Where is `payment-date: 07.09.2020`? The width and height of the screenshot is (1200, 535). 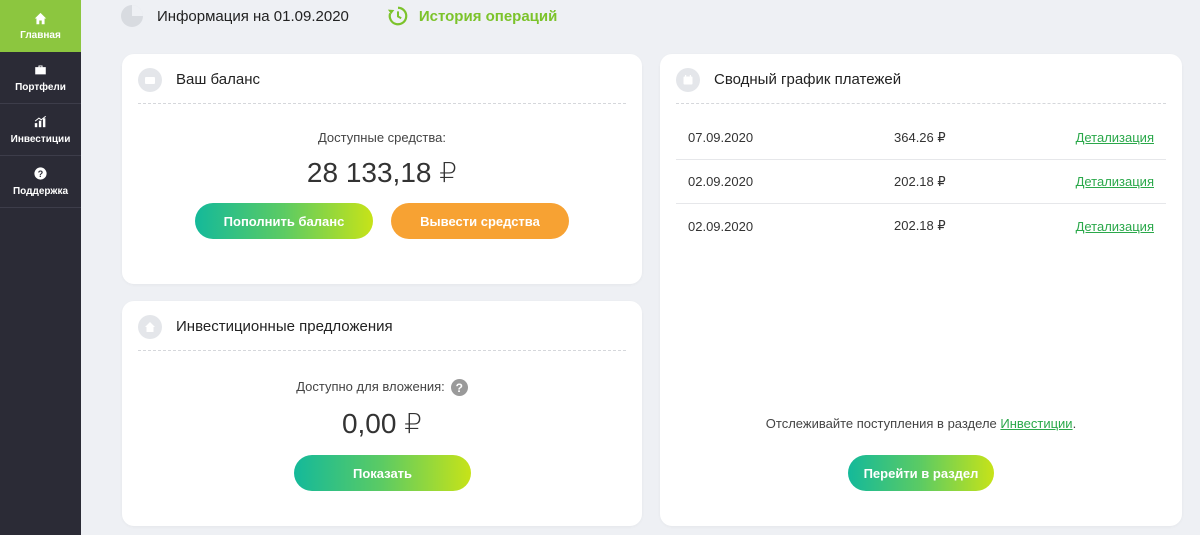
payment-date: 07.09.2020 is located at coordinates (721, 137).